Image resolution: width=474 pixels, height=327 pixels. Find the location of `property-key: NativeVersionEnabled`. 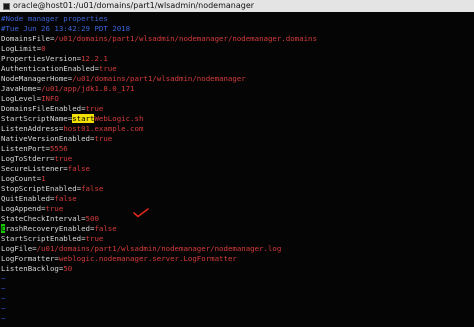

property-key: NativeVersionEnabled is located at coordinates (45, 138).